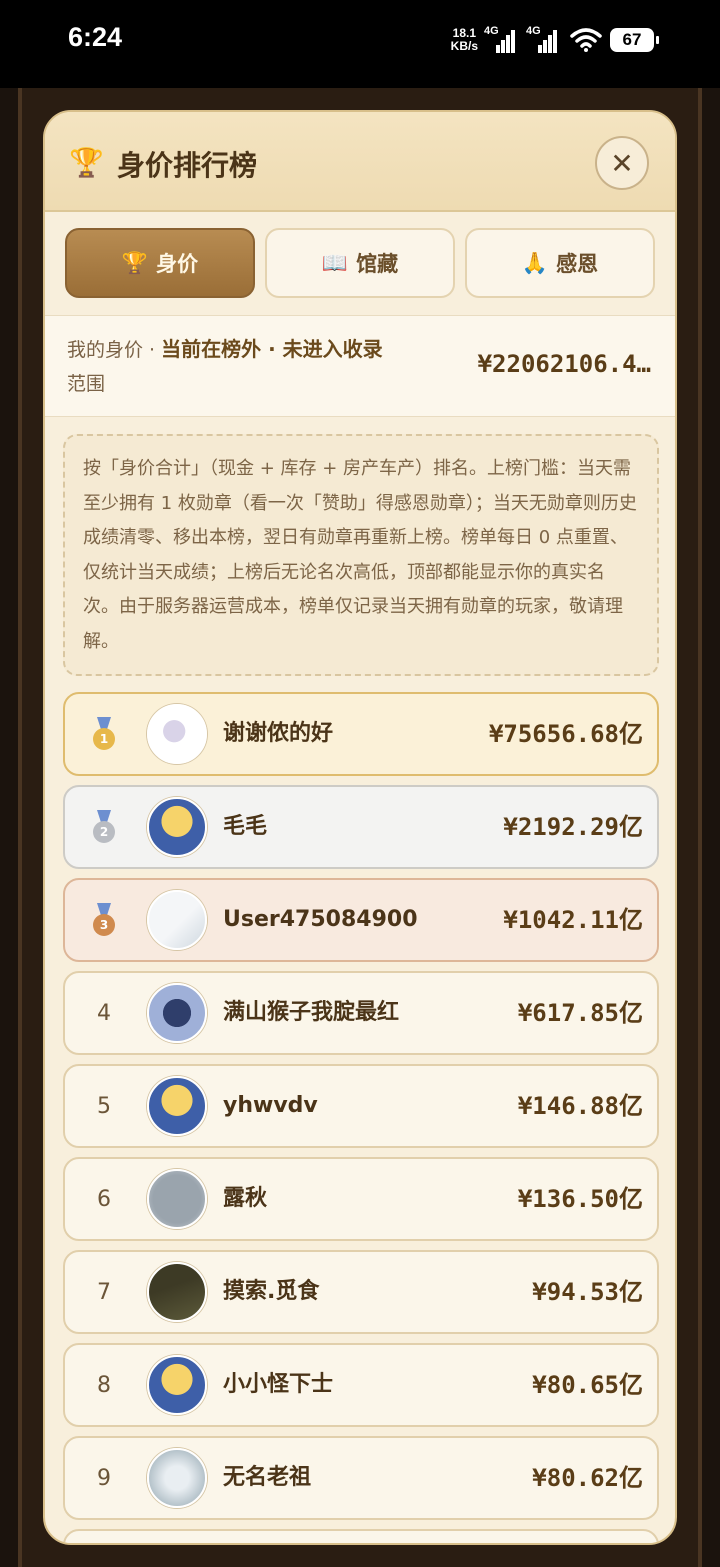 The height and width of the screenshot is (1567, 720). I want to click on leaderboard-row: 9 无名老祖 ¥80.62亿, so click(361, 1478).